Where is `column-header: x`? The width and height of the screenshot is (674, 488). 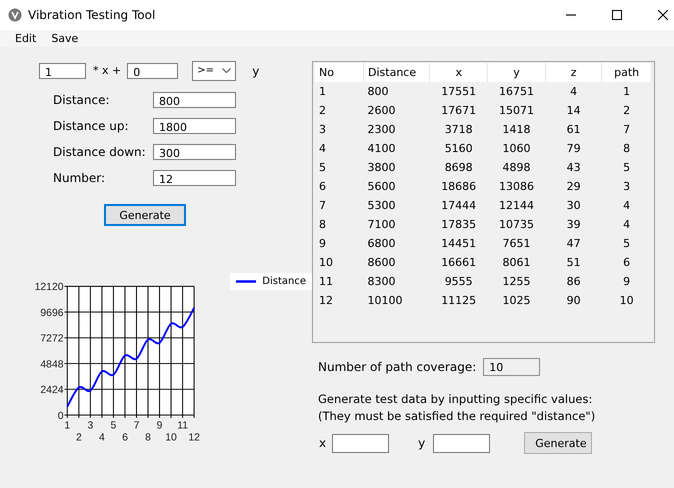 column-header: x is located at coordinates (459, 72).